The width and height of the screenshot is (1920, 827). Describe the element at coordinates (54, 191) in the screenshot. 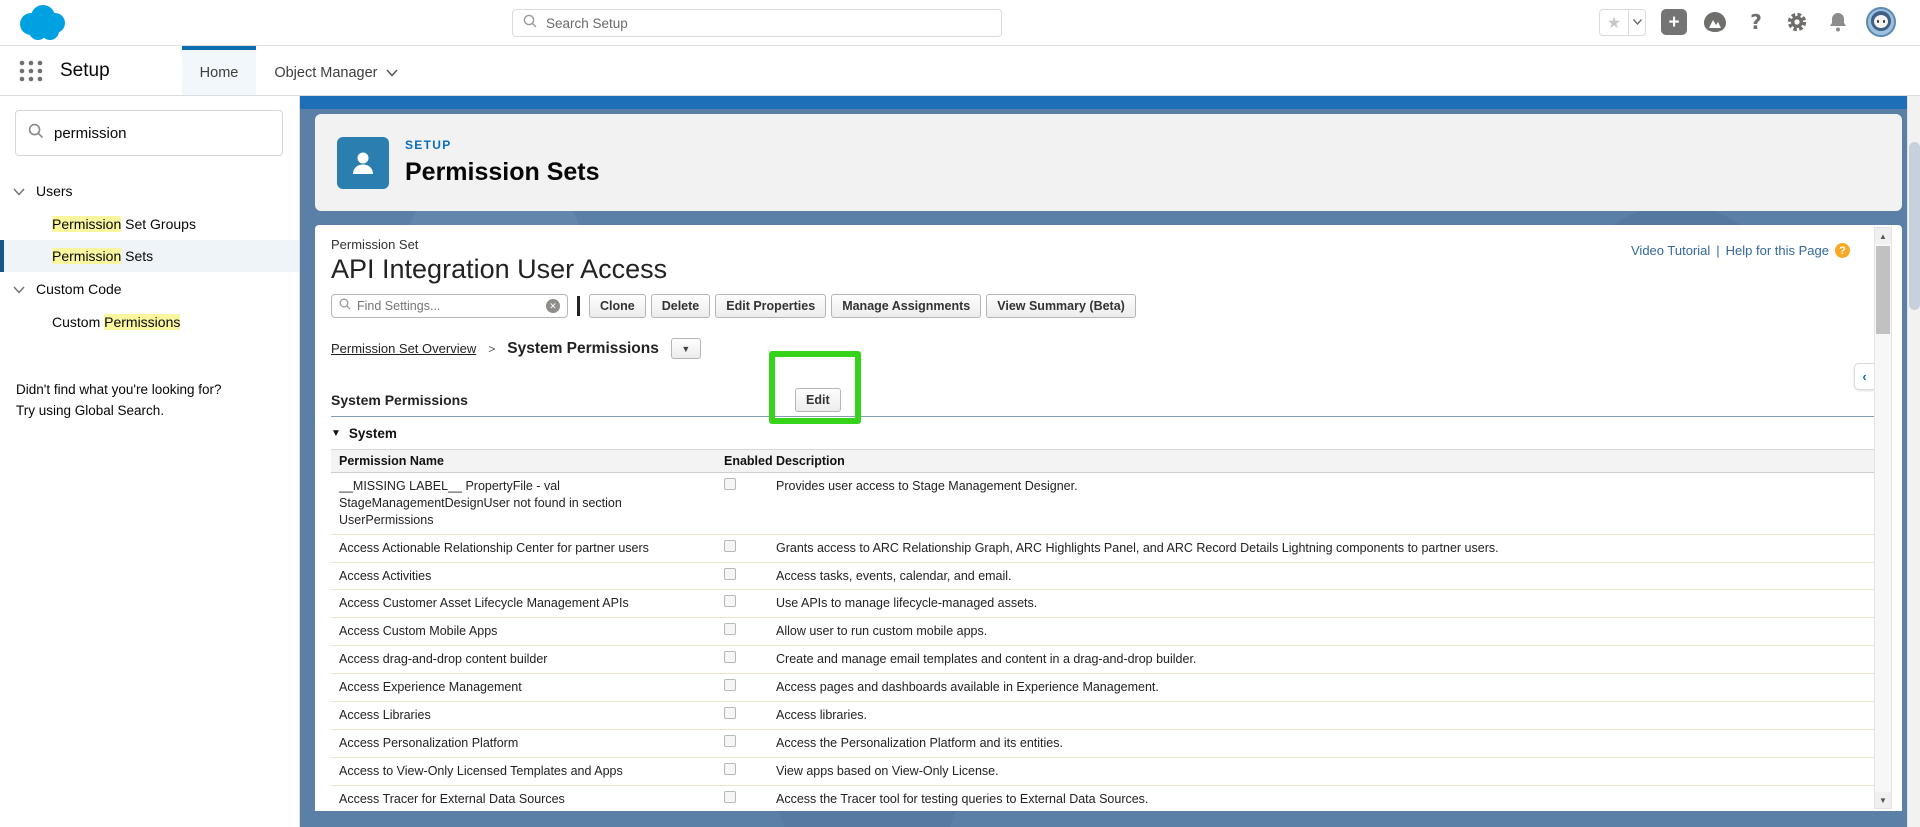

I see `tree-group-label: Users` at that location.